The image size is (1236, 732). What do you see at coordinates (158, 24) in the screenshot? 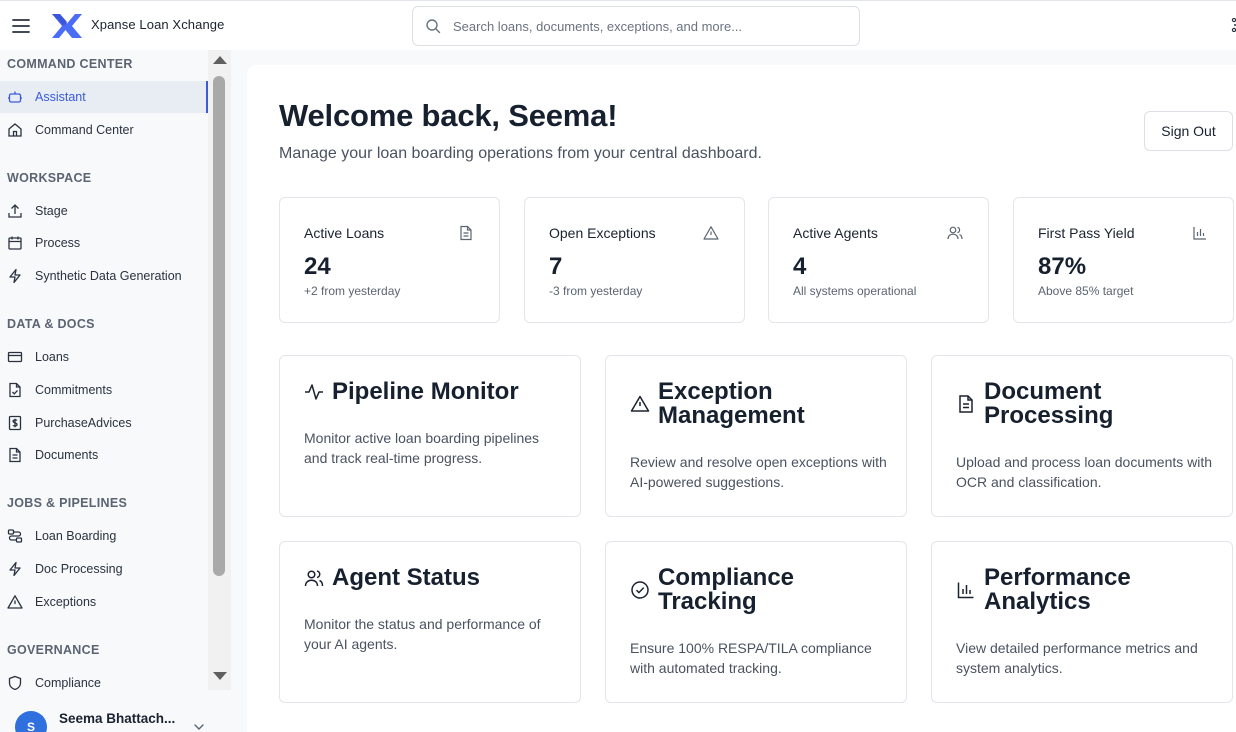
I see `app-title: Xpanse Loan Xchange` at bounding box center [158, 24].